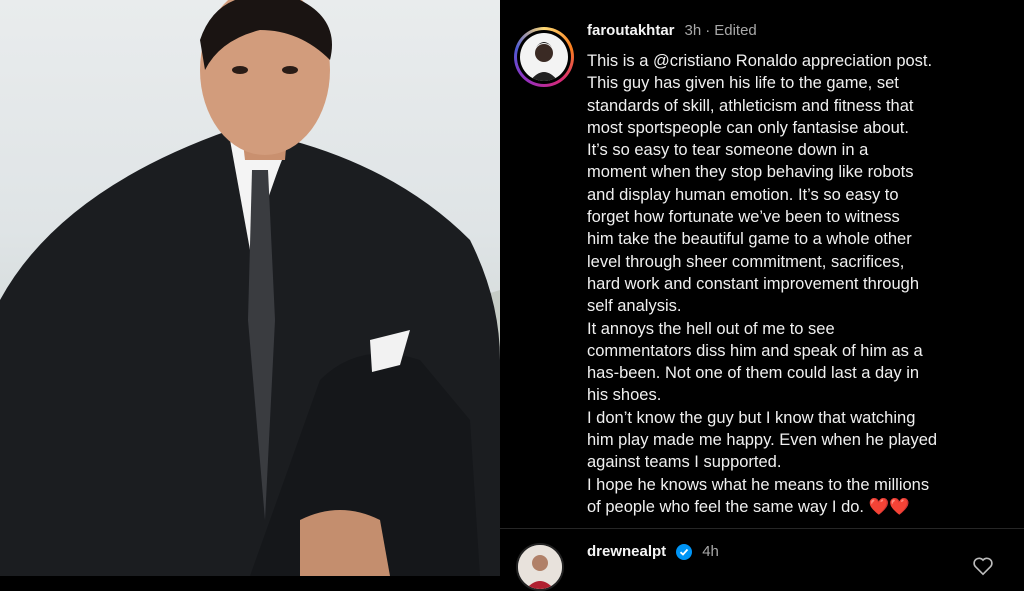 This screenshot has width=1024, height=591. Describe the element at coordinates (626, 551) in the screenshot. I see `comment-username: drewnealpt` at that location.